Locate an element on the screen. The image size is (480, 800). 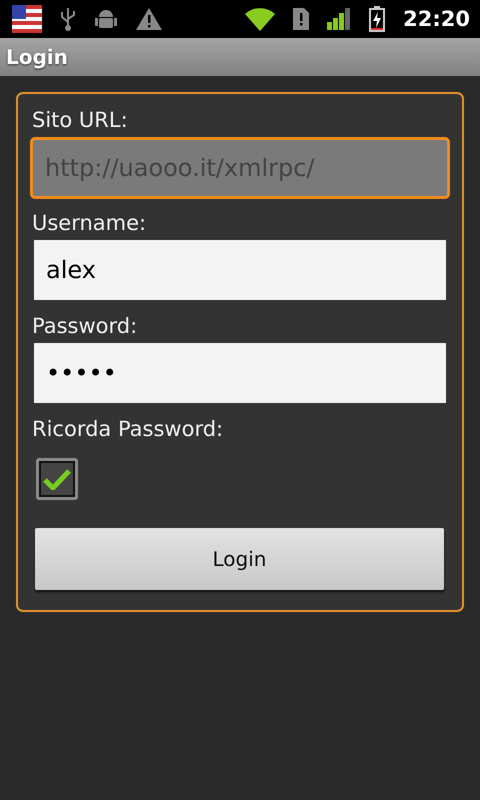
sd-card-icon is located at coordinates (301, 19).